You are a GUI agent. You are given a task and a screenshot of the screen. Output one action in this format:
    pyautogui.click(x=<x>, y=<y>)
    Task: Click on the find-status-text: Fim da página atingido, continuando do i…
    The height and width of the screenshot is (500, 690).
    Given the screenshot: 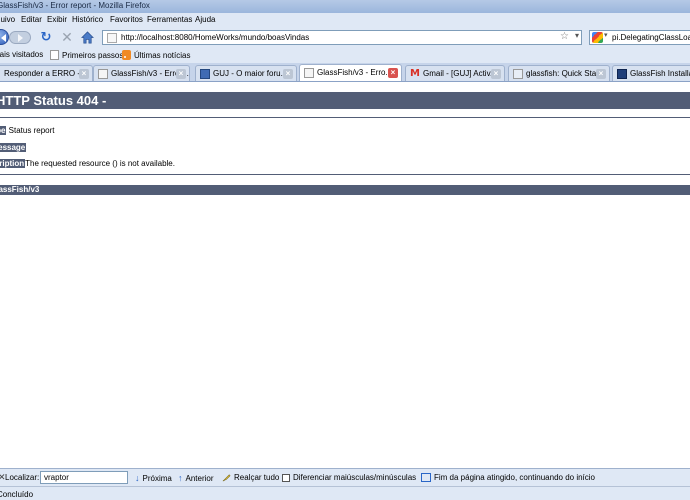 What is the action you would take?
    pyautogui.click(x=514, y=477)
    